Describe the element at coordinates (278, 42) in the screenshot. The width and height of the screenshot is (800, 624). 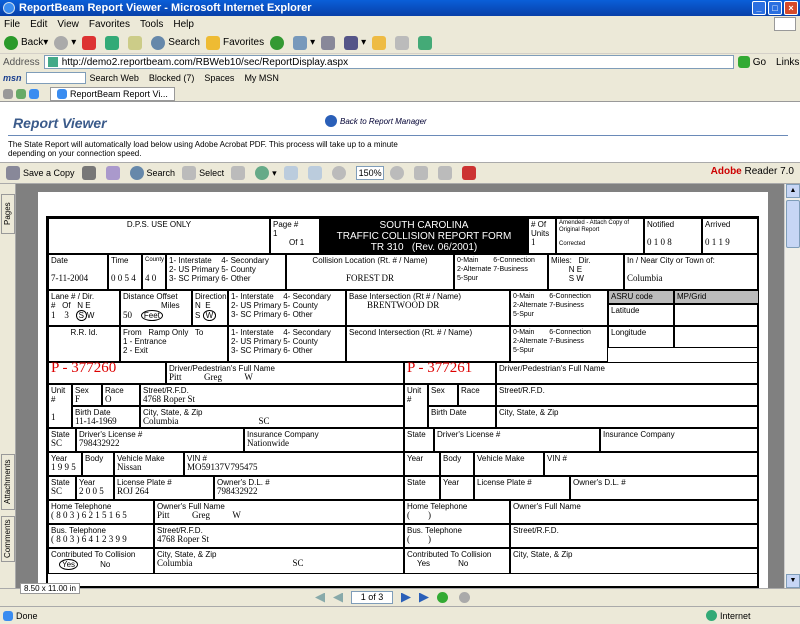
I see `history-button` at that location.